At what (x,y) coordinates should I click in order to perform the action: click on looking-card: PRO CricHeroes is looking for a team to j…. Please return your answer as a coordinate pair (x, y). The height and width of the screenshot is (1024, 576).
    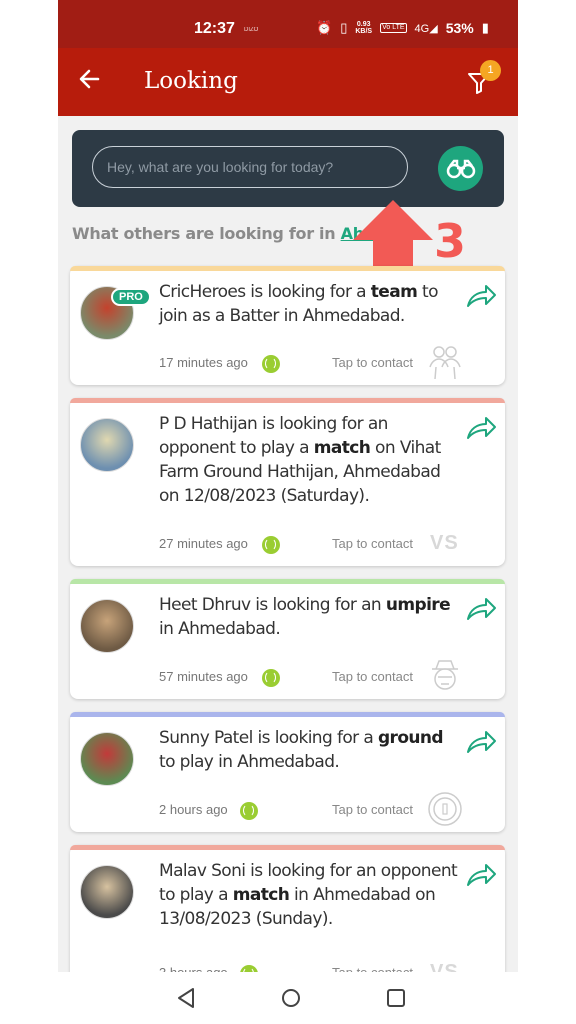
    Looking at the image, I should click on (287, 325).